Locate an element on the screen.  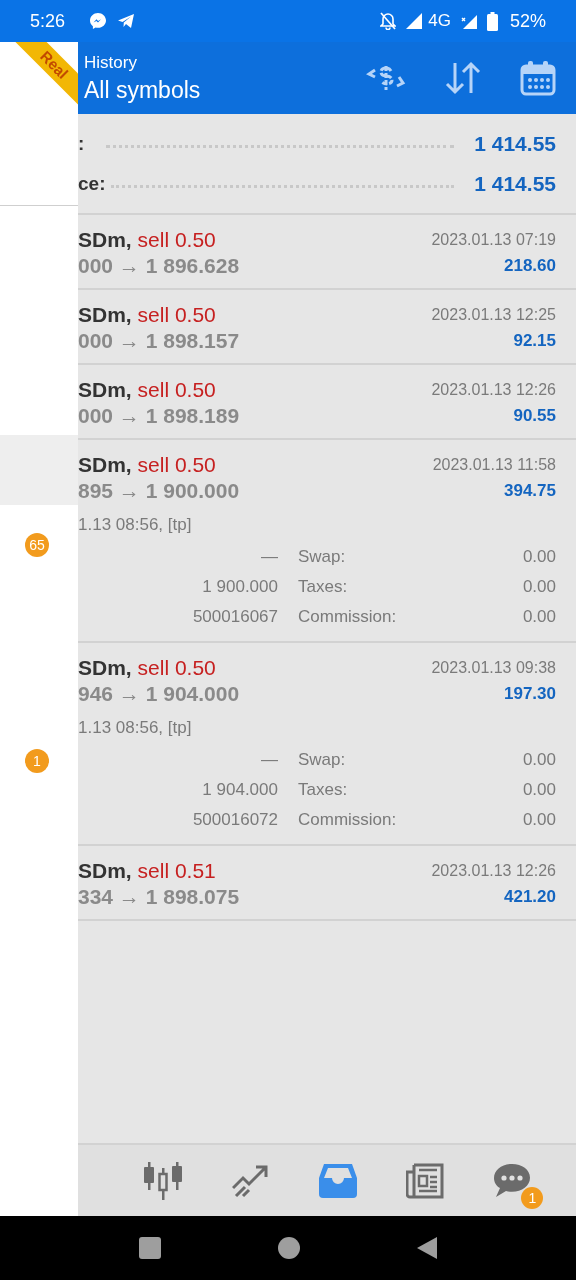
candlestick-icon is located at coordinates (162, 1180).